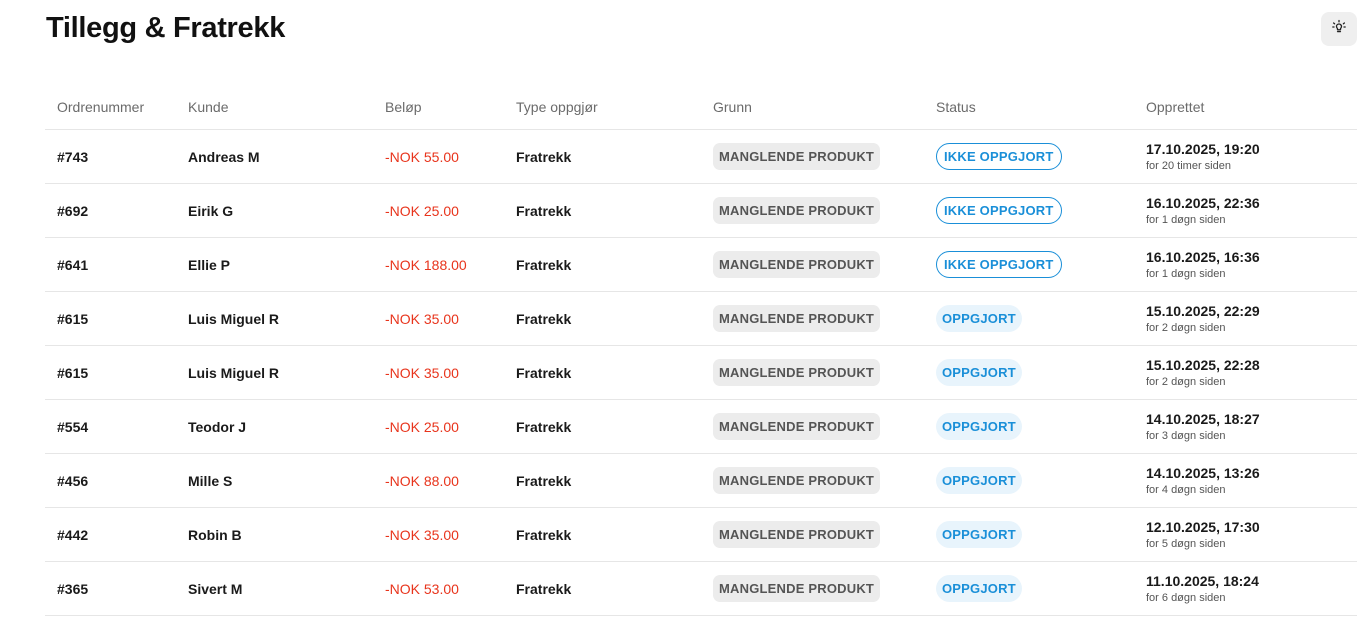 The height and width of the screenshot is (620, 1361). I want to click on created-date: 15.10.2025, 22:28, so click(1203, 365).